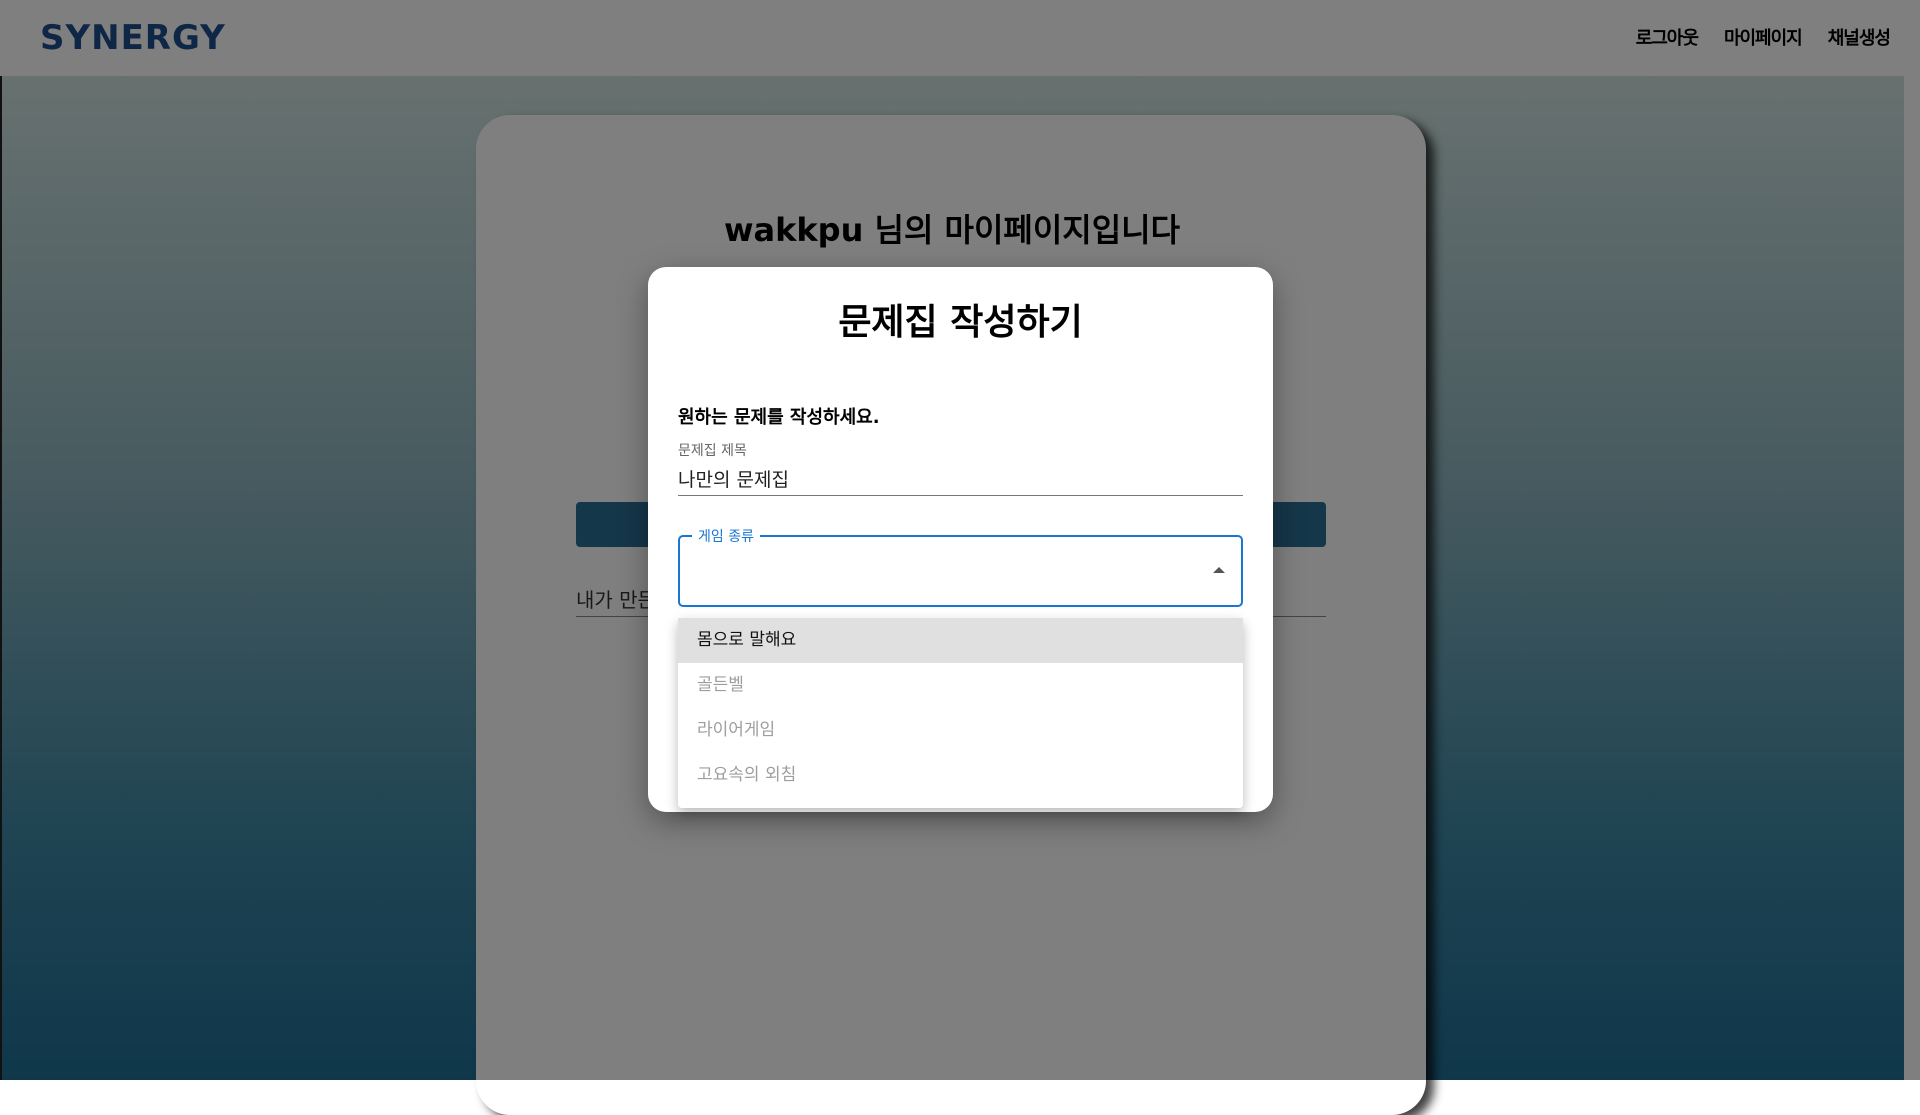  What do you see at coordinates (960, 640) in the screenshot?
I see `game-type-option: 몸으로 말해요` at bounding box center [960, 640].